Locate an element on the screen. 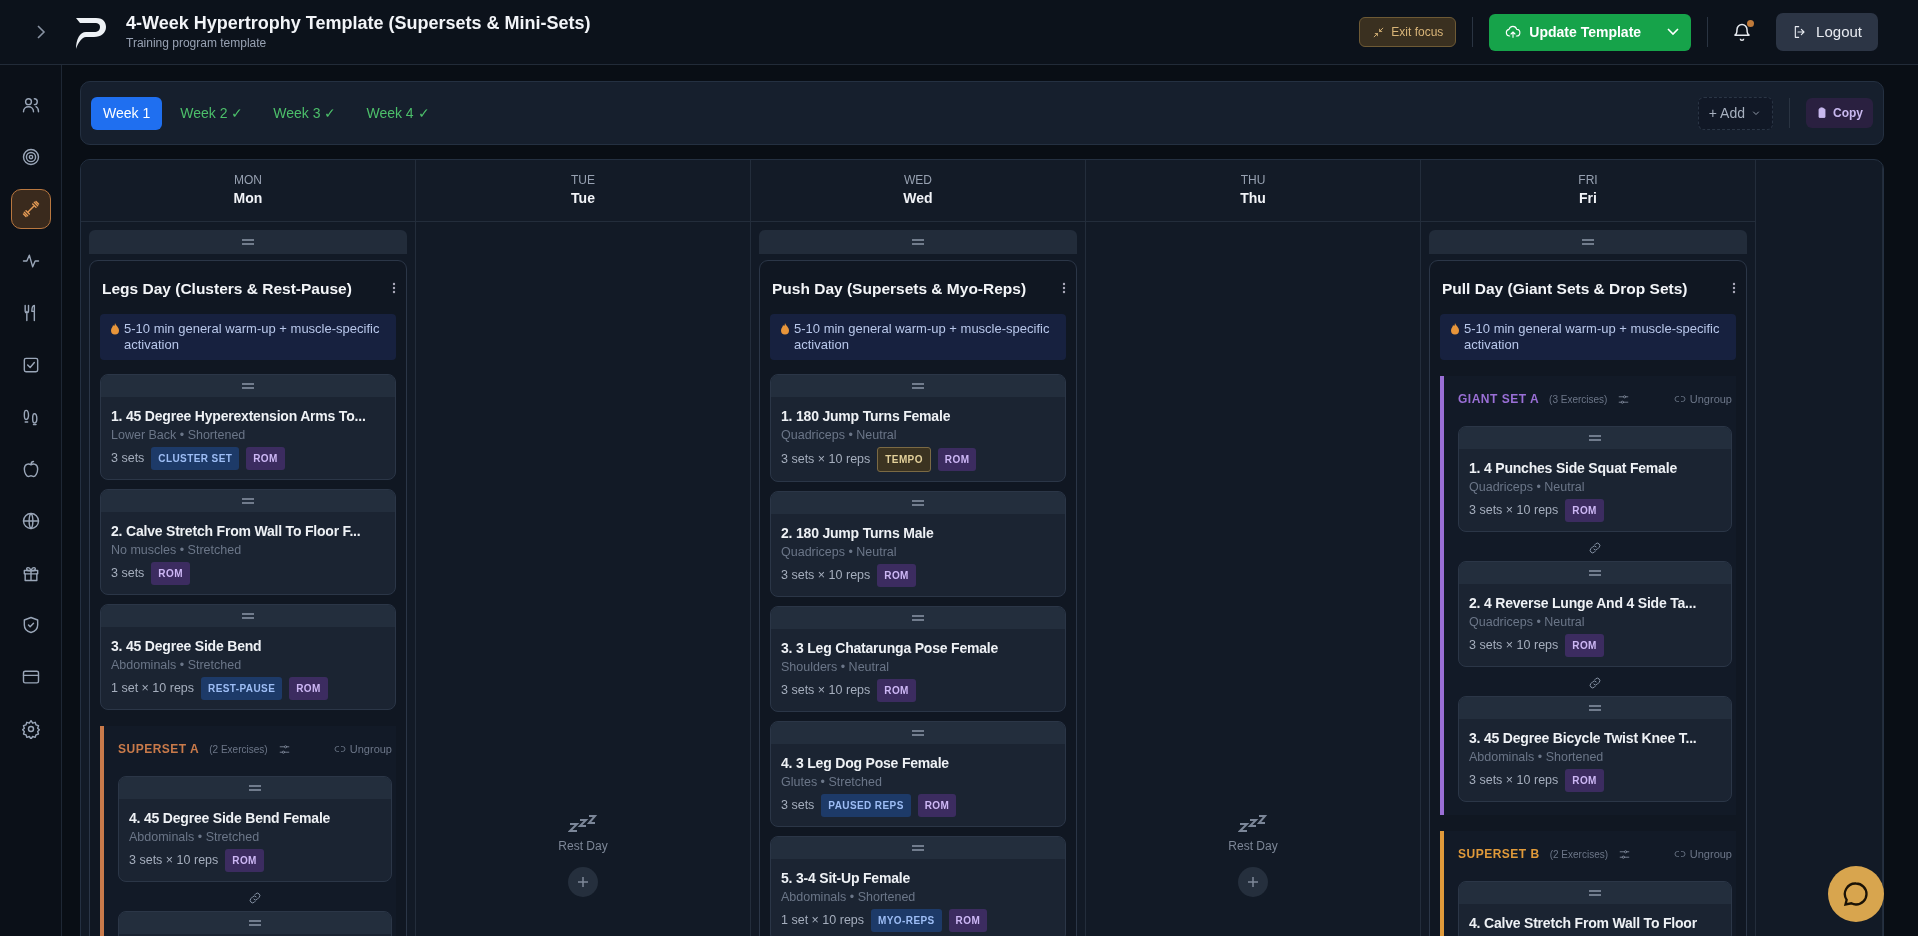 Image resolution: width=1918 pixels, height=936 pixels. exercise-card: 5. 3-4 Sit-Up Female Abdominals • Shortened 1 set × 10 reps MYO-REPS ROM is located at coordinates (918, 886).